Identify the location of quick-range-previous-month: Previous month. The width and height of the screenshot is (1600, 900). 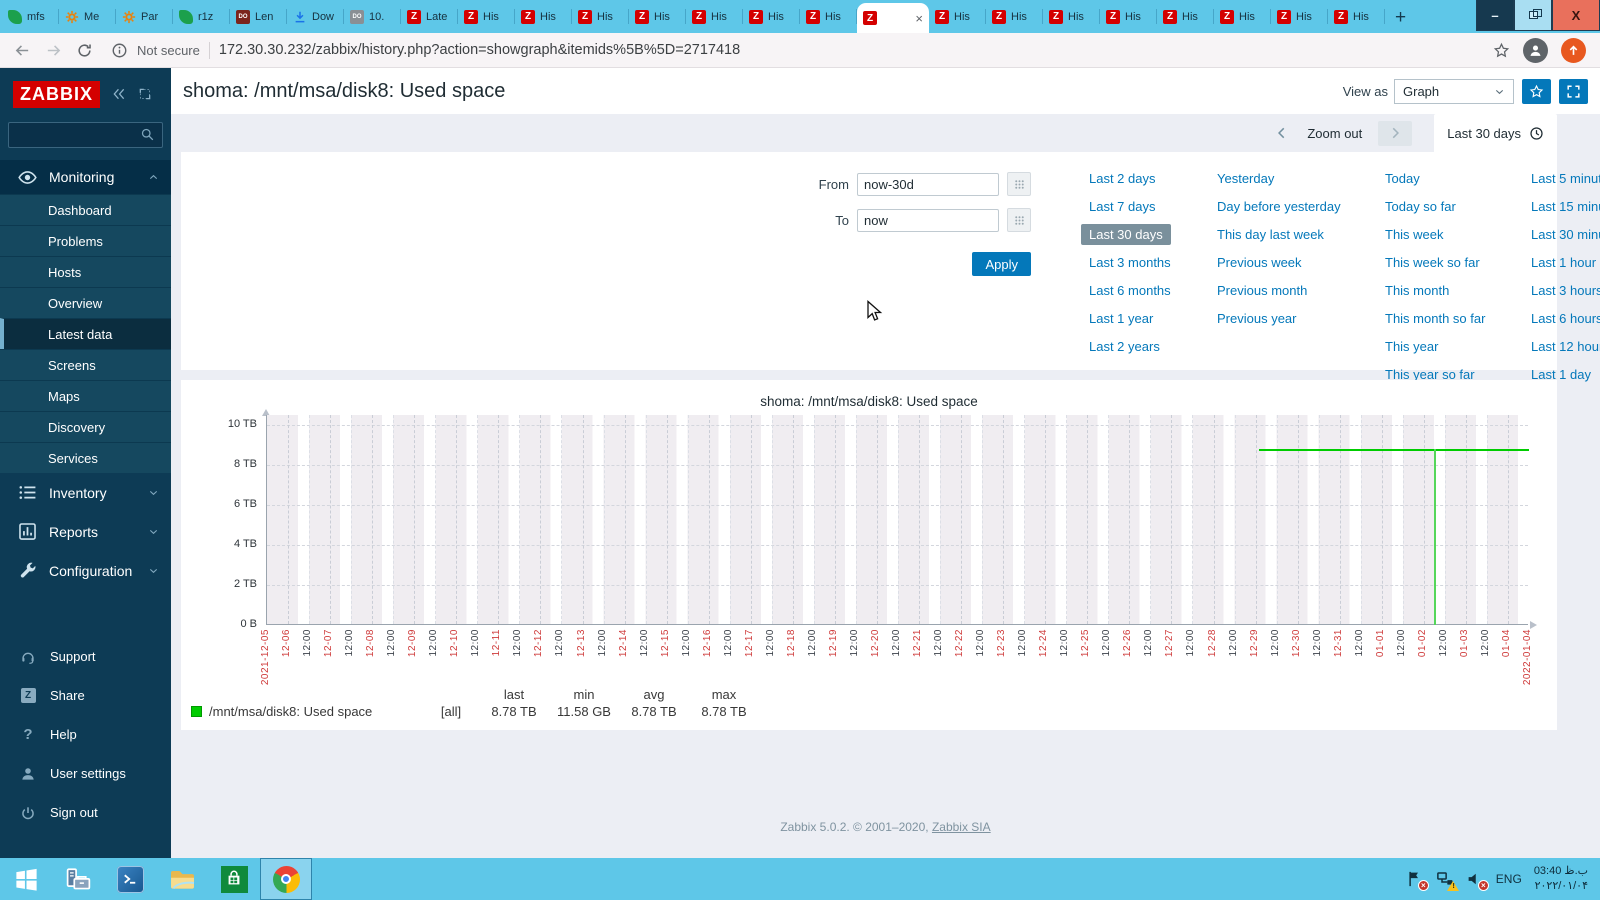
(1262, 290).